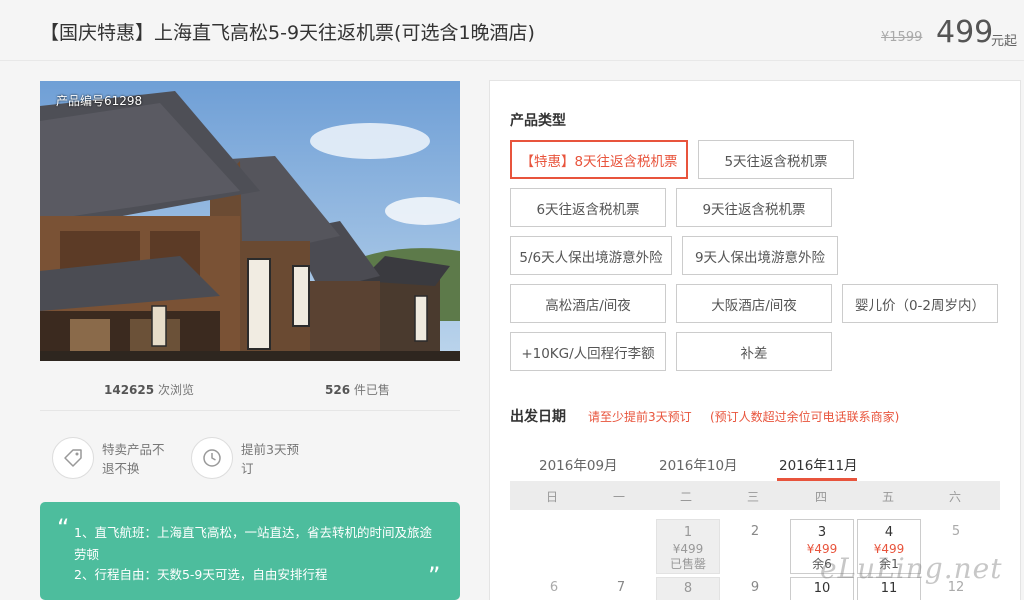  I want to click on option-9day: 9天往返含税机票, so click(754, 207).